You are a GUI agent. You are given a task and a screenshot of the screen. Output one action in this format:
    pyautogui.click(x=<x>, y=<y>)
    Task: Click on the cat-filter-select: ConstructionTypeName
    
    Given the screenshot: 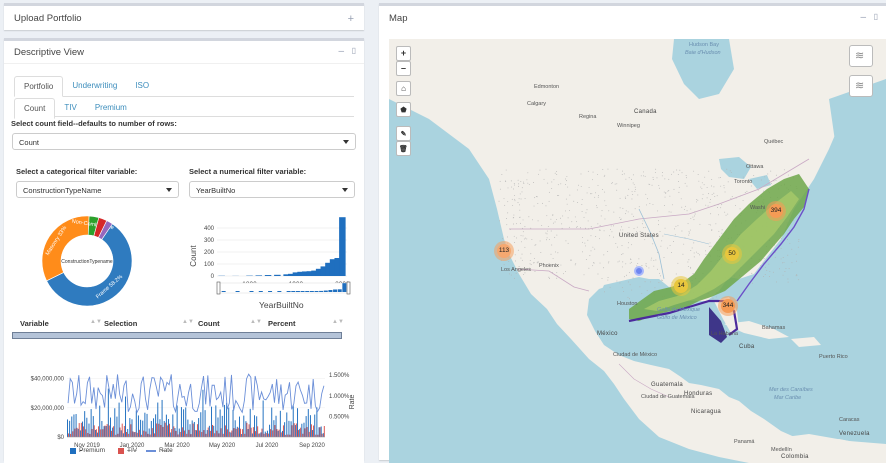 What is the action you would take?
    pyautogui.click(x=97, y=189)
    